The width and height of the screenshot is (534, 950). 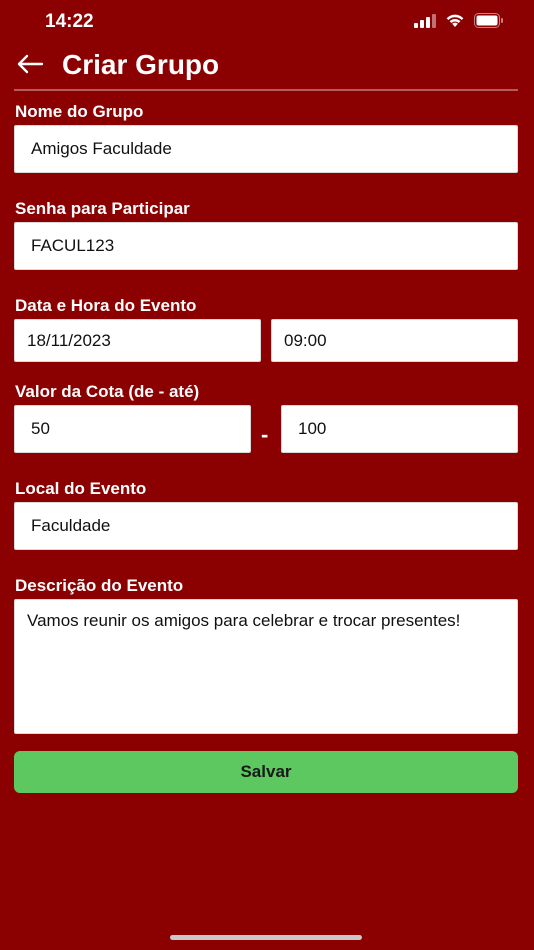 I want to click on header-divider, so click(x=266, y=90).